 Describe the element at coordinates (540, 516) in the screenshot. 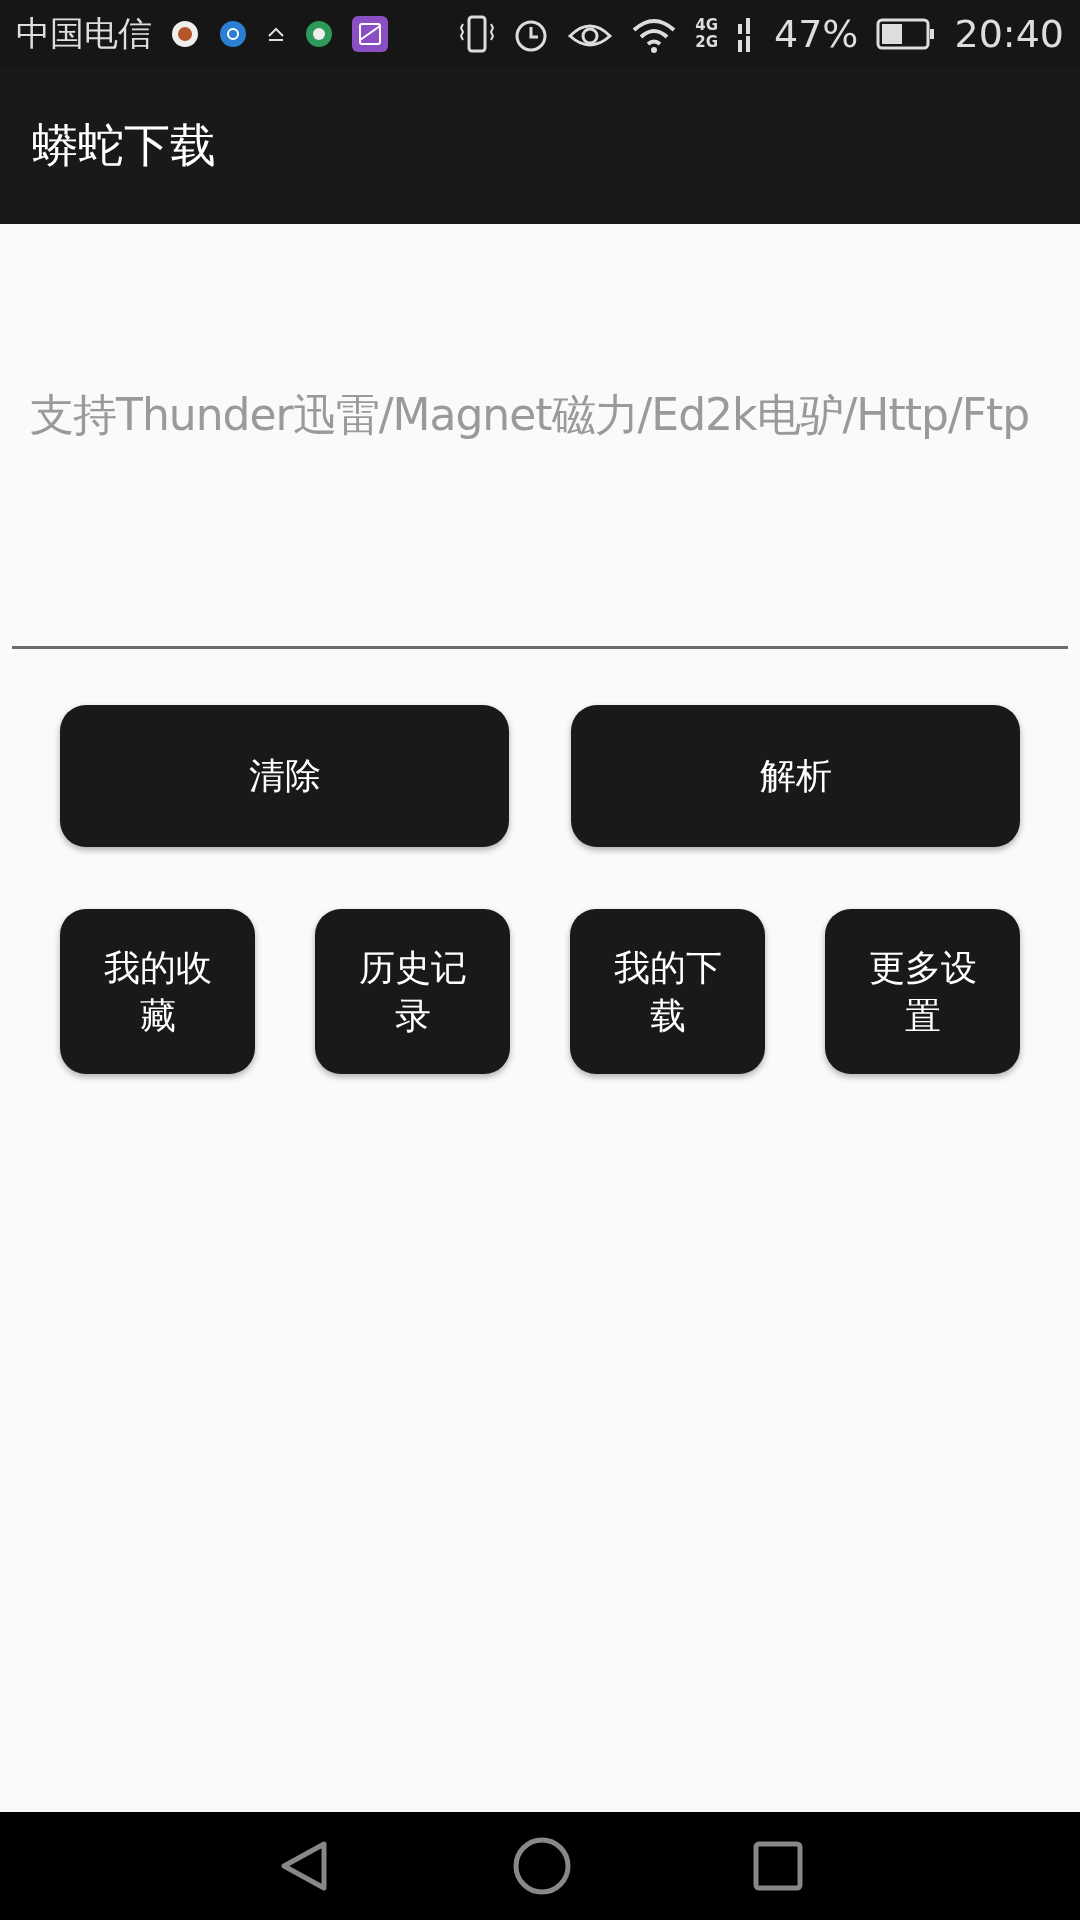

I see `link-input-field: 支持Thunder迅雷/Magnet磁力/Ed2k电驴/Http/Ftp` at that location.